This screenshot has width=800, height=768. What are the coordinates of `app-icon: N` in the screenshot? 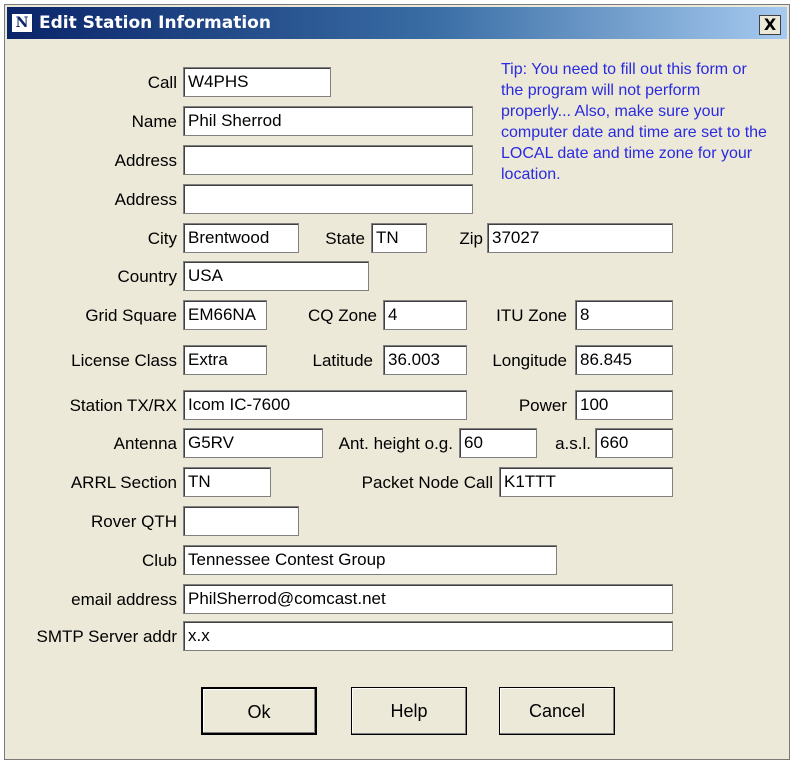 It's located at (22, 23).